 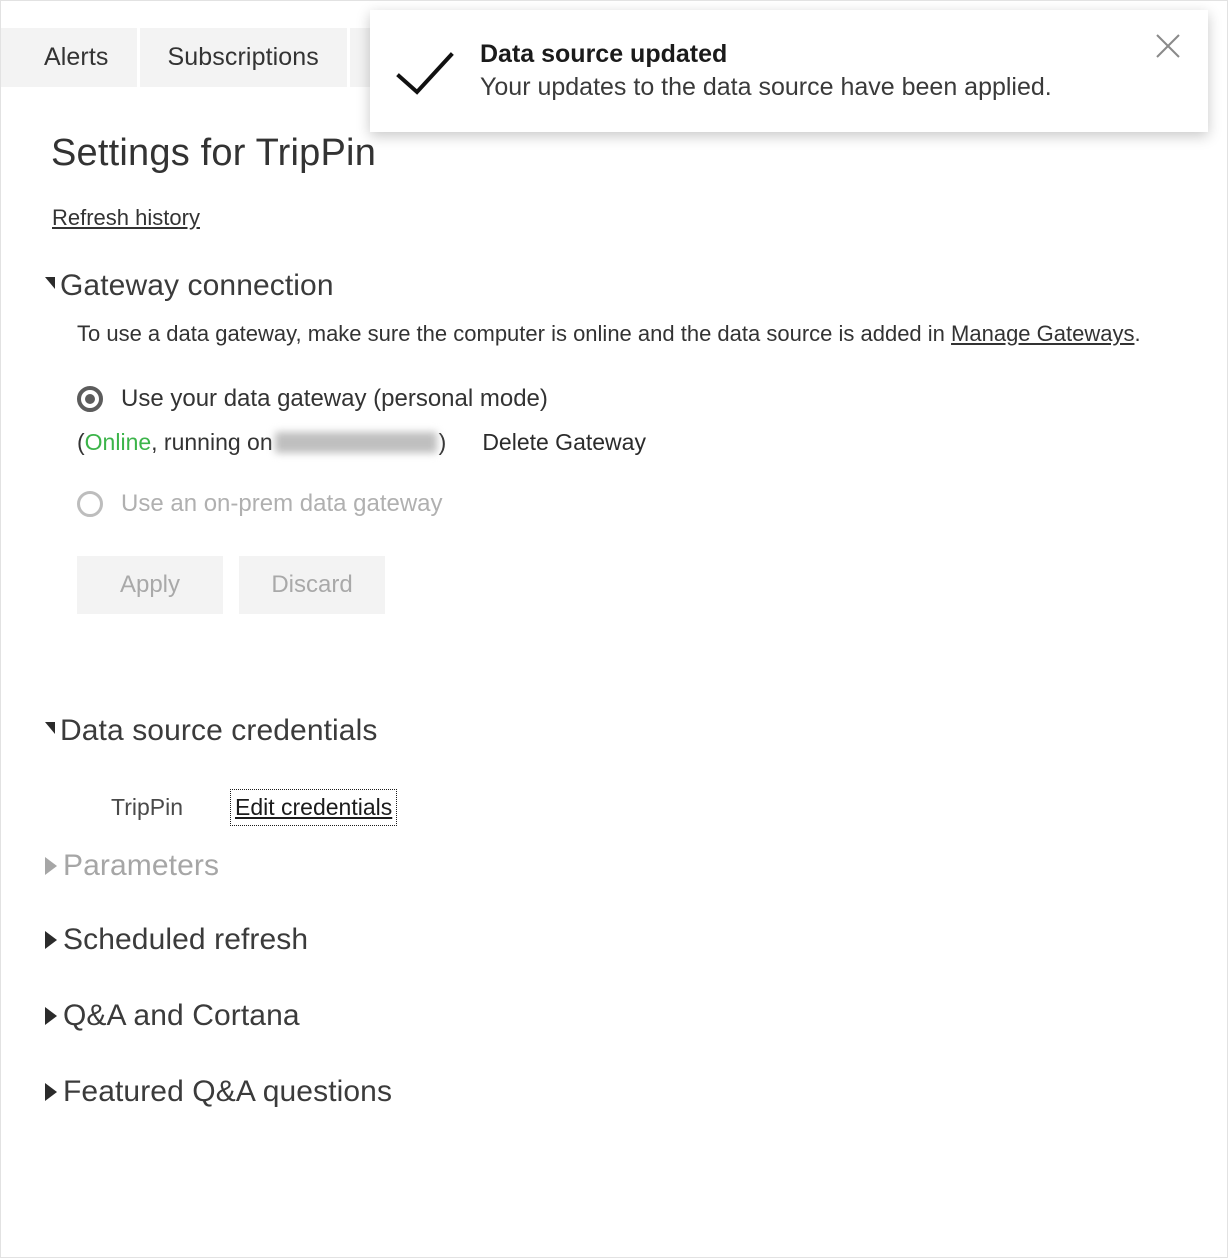 What do you see at coordinates (147, 807) in the screenshot?
I see `credential-source-name: TripPin` at bounding box center [147, 807].